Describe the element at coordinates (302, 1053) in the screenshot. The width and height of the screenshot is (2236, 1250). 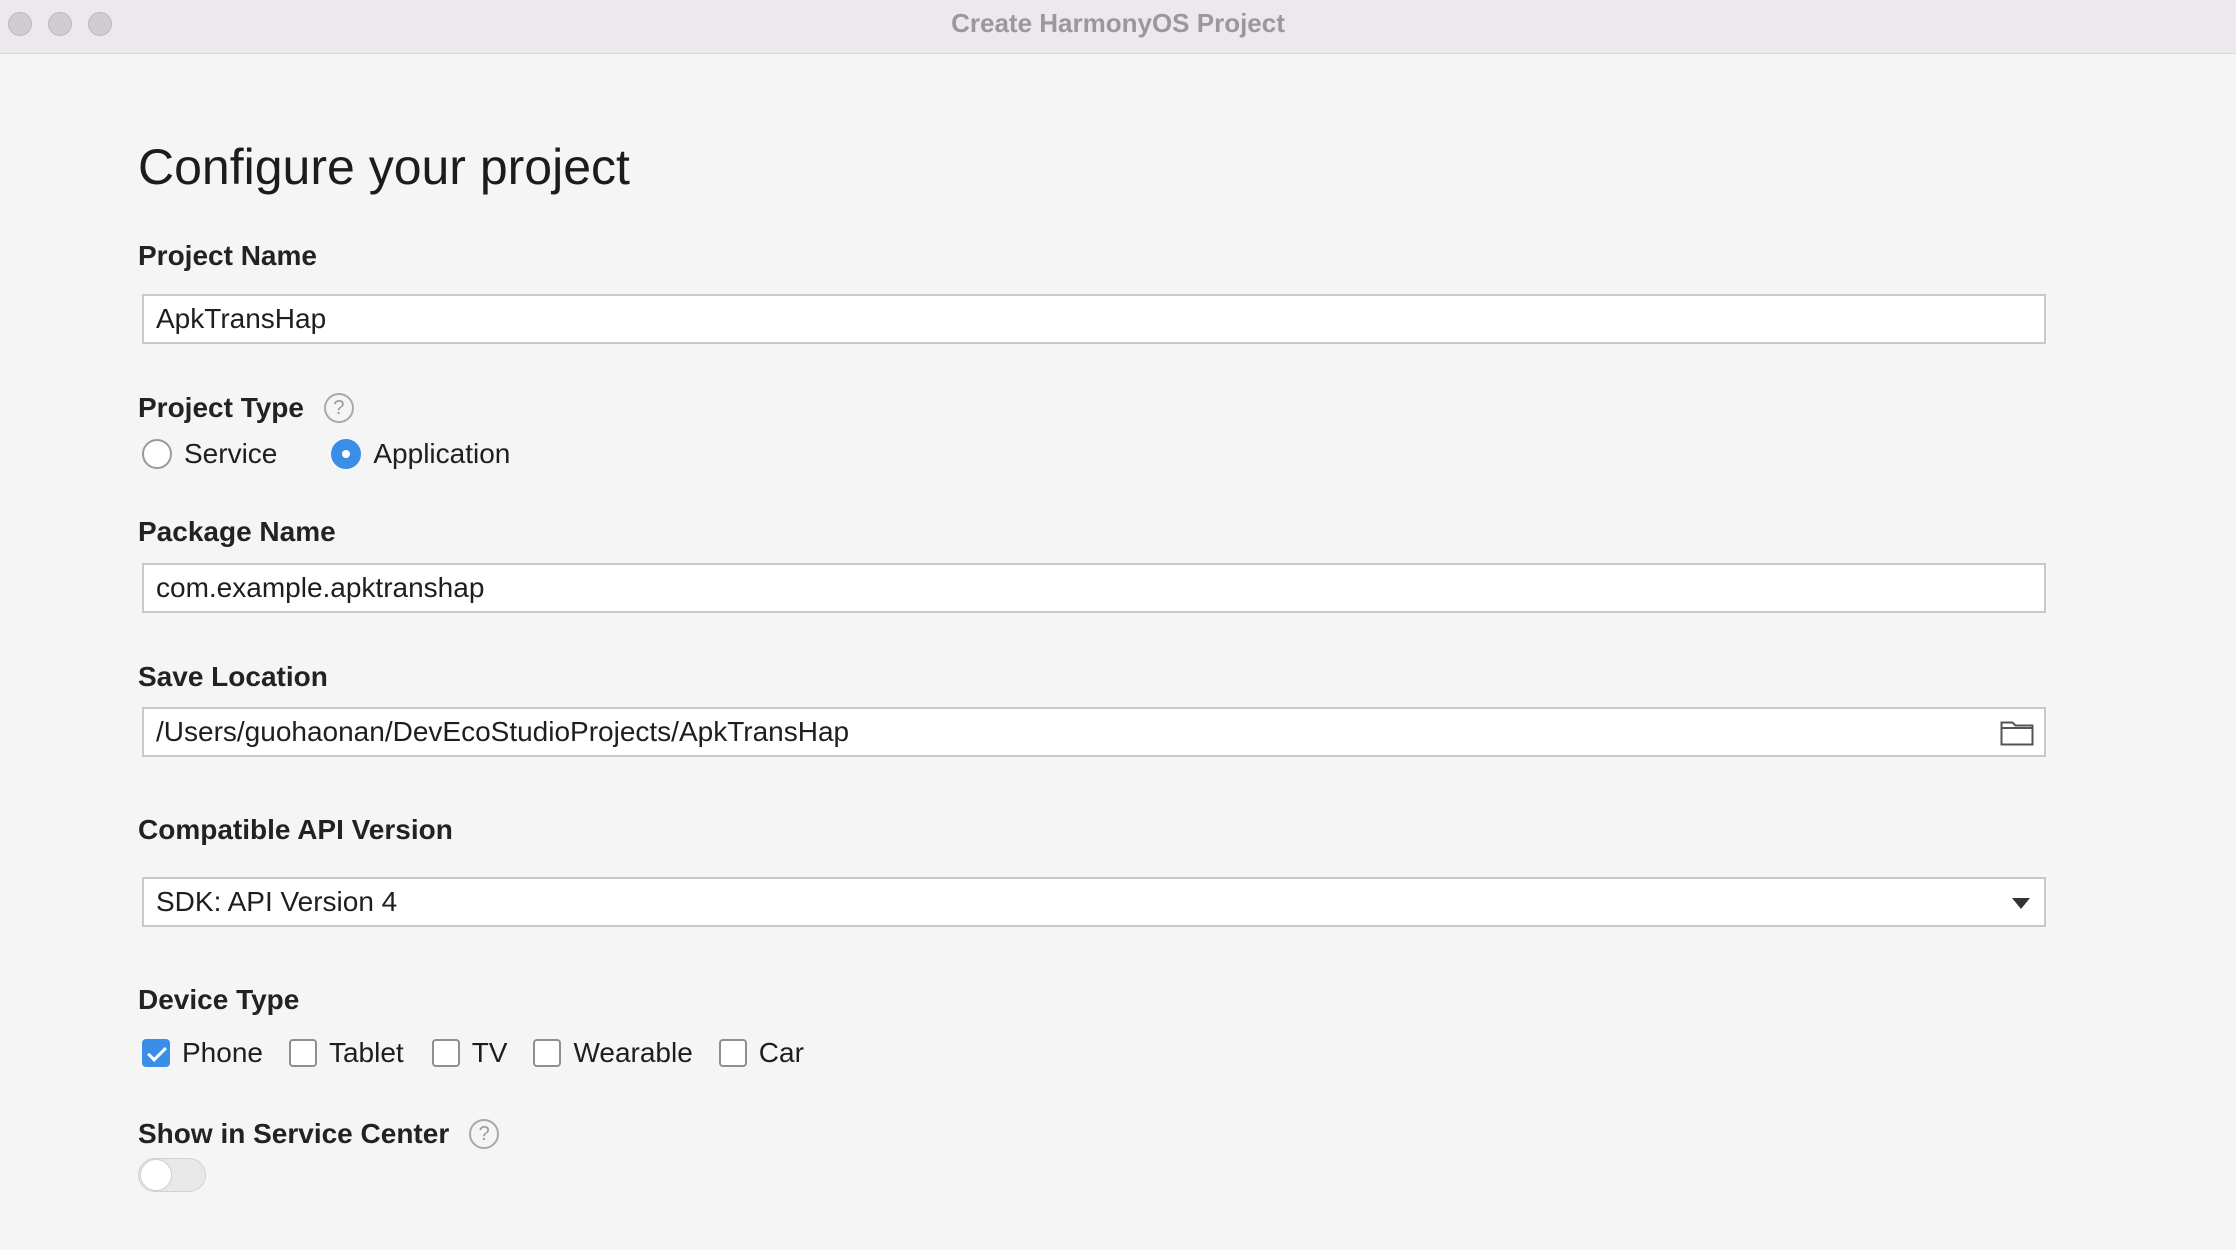
I see `device-type-checkbox-tablet` at that location.